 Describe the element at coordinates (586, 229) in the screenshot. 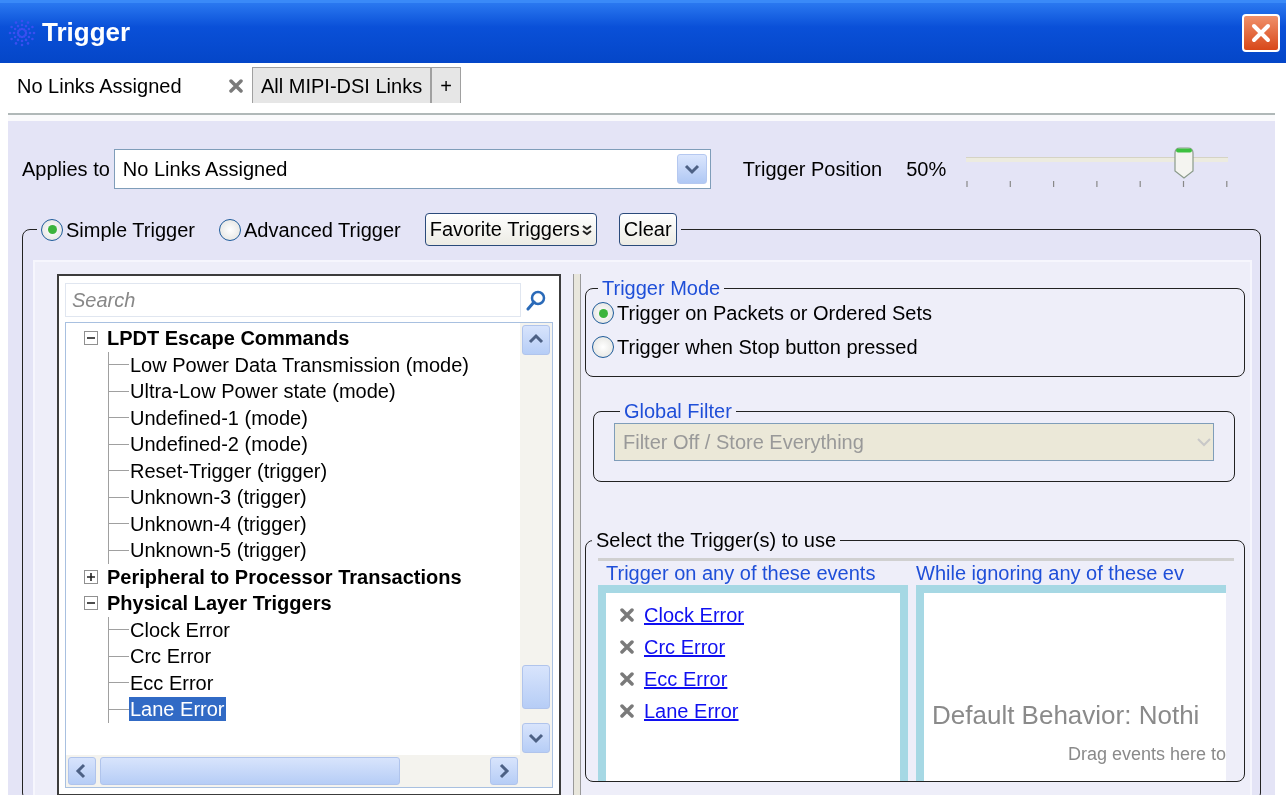

I see `double-chevron-icon` at that location.